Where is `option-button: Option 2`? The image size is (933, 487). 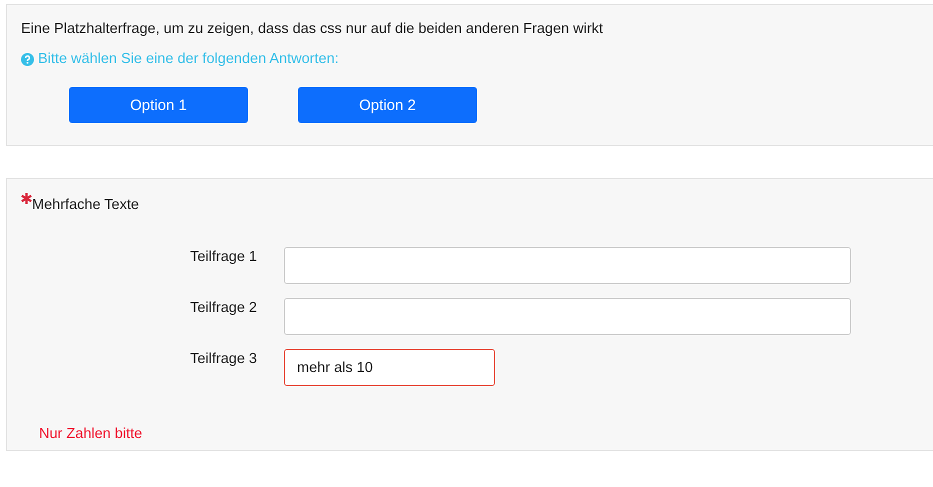
option-button: Option 2 is located at coordinates (387, 105).